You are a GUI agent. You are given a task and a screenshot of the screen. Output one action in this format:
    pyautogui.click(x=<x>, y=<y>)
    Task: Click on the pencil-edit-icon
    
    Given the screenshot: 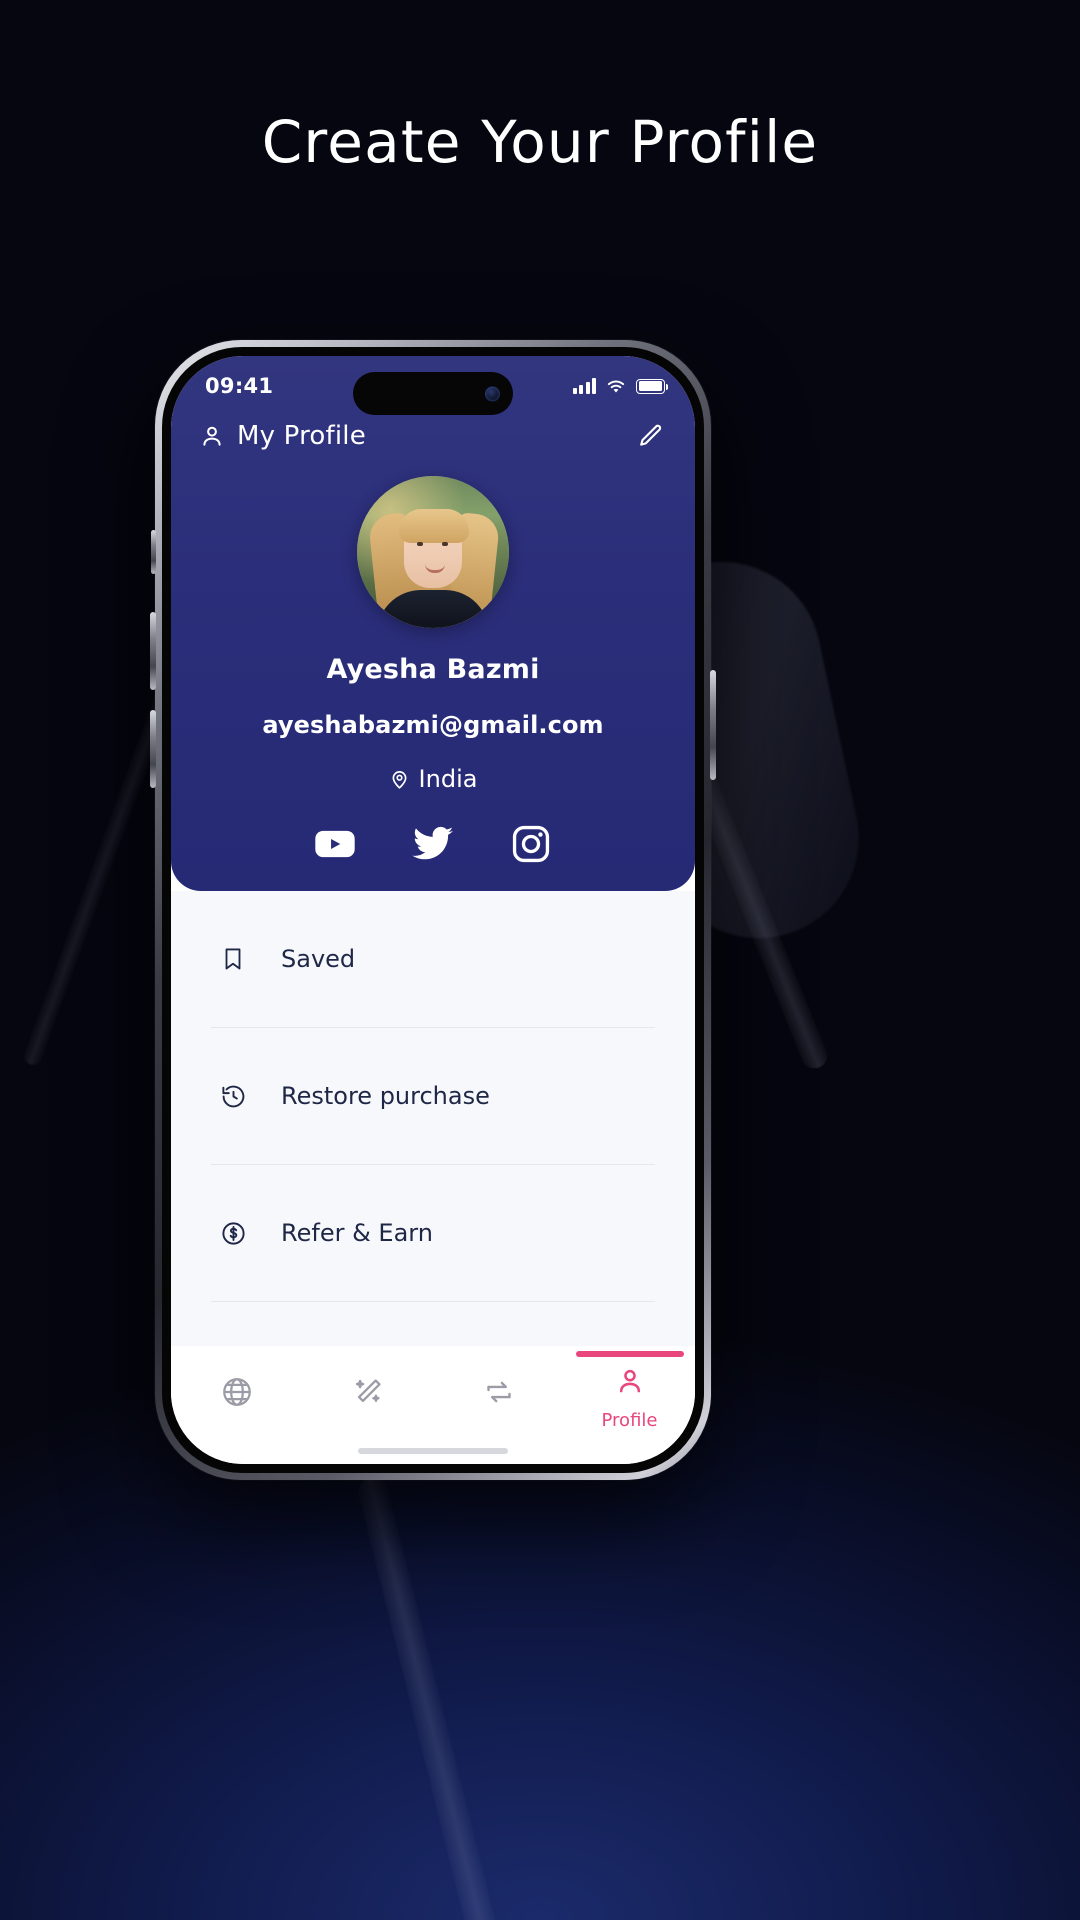 What is the action you would take?
    pyautogui.click(x=651, y=436)
    